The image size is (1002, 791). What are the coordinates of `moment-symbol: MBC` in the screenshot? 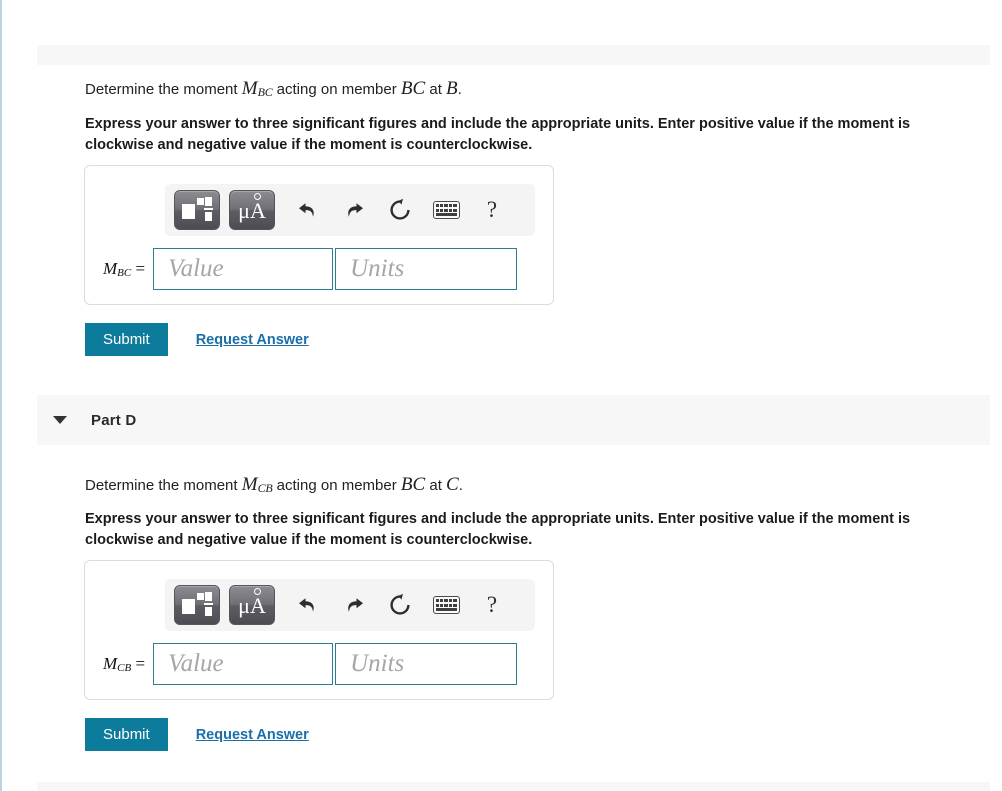 It's located at (257, 88).